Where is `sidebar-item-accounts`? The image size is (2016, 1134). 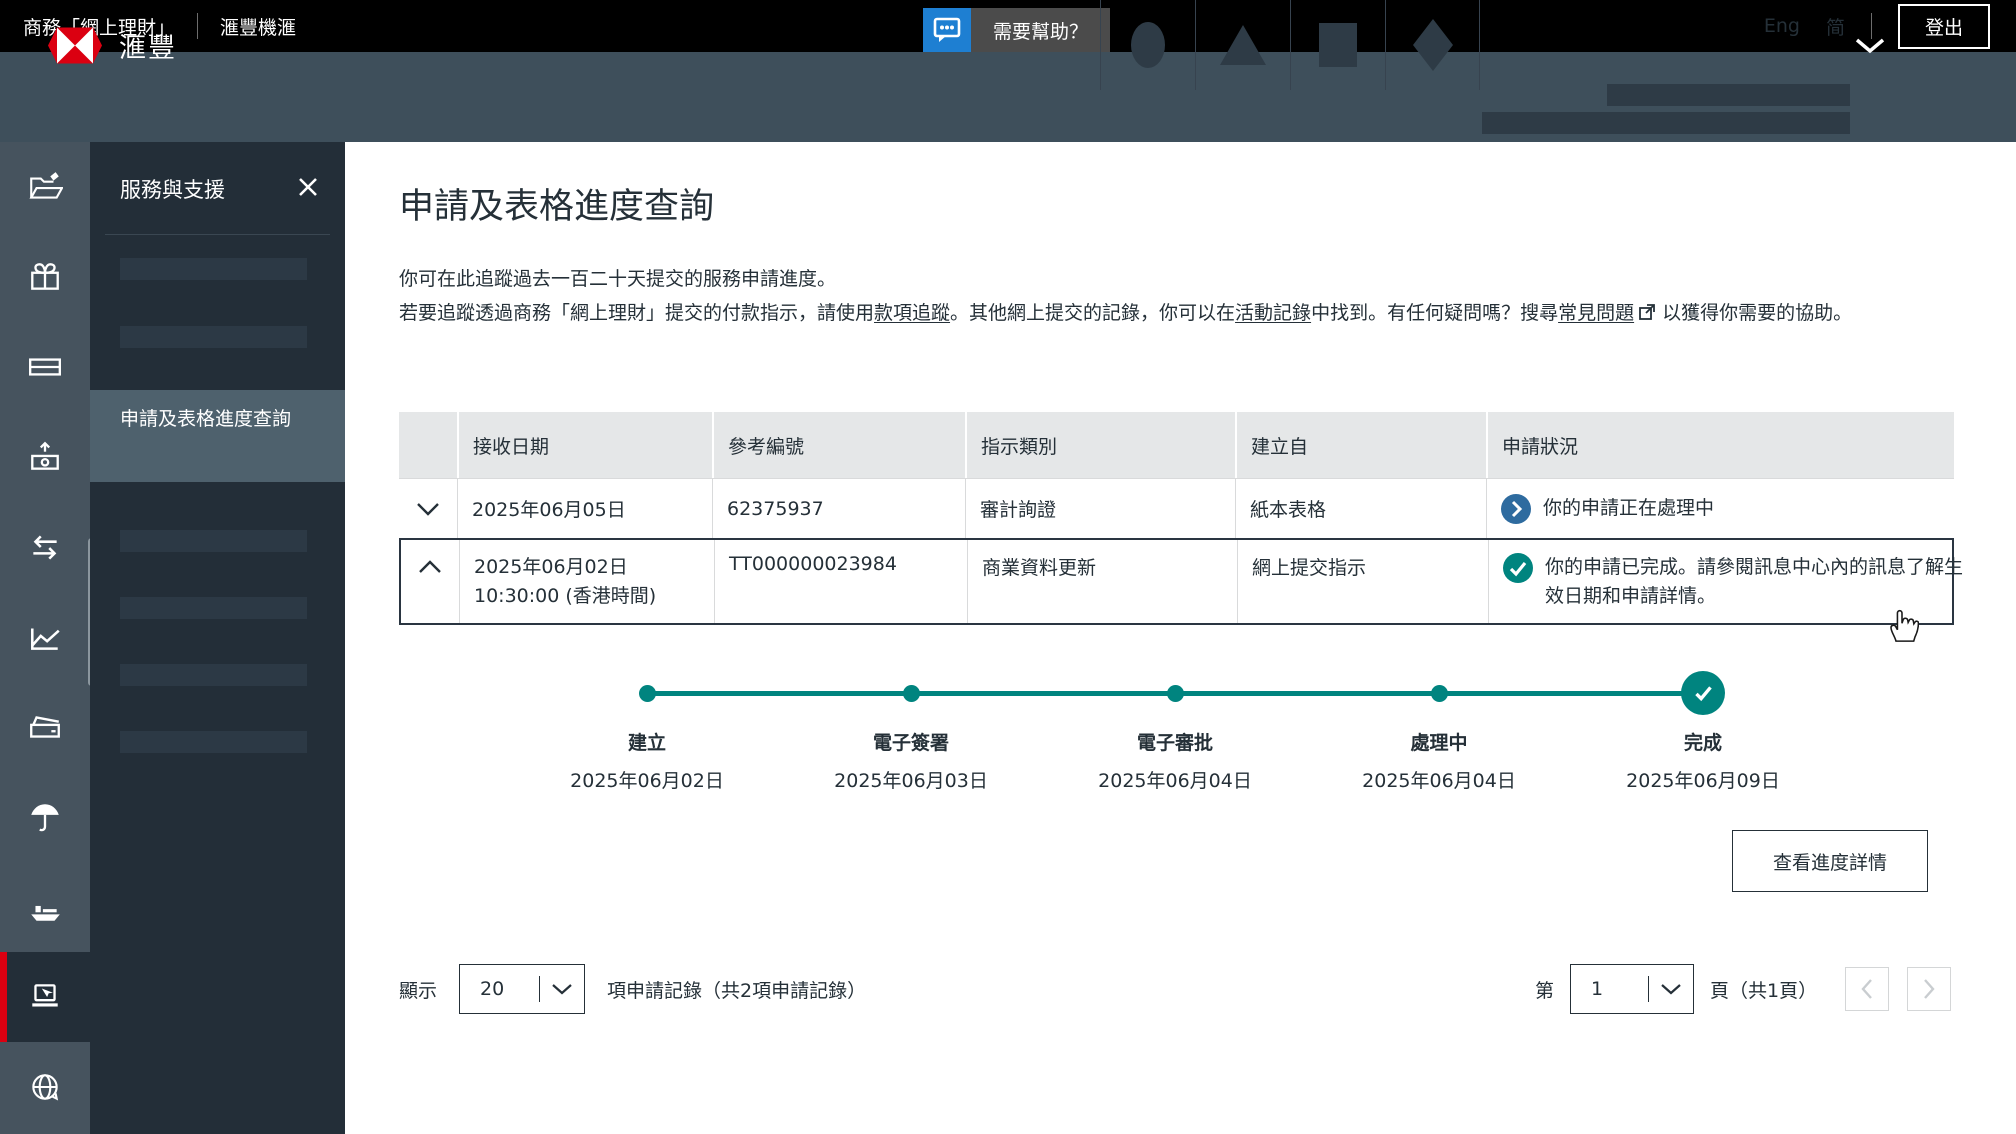
sidebar-item-accounts is located at coordinates (45, 187).